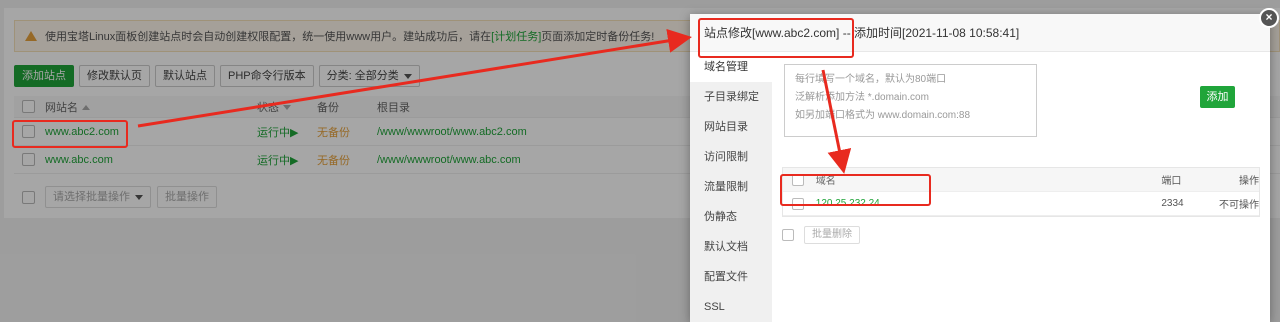  Describe the element at coordinates (414, 78) in the screenshot. I see `arrow-to-title` at that location.